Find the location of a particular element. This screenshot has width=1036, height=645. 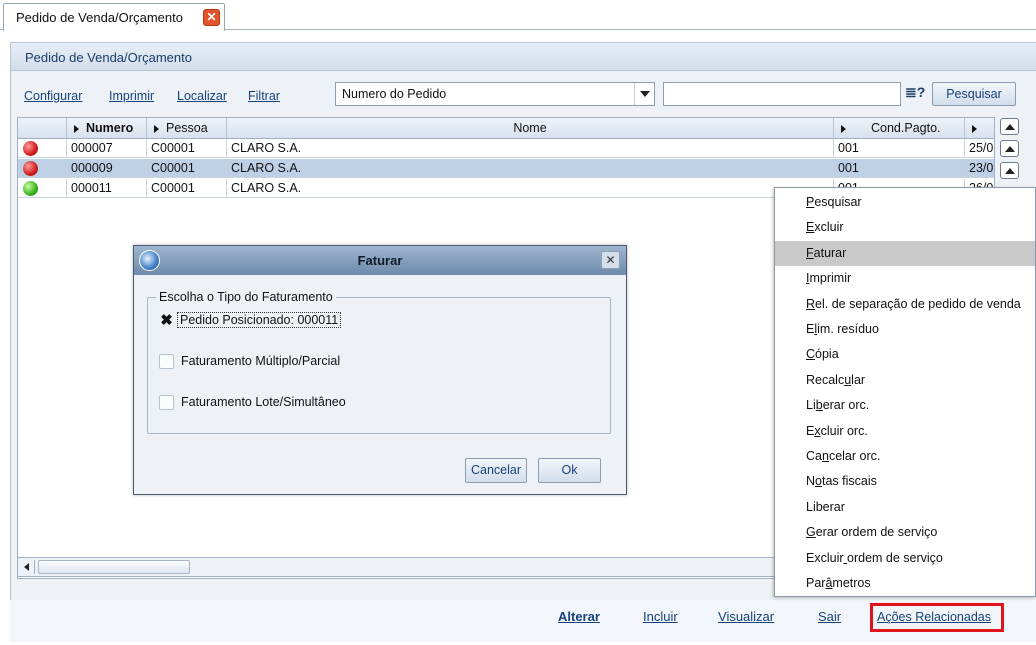

menu-item: Elim. resíduo is located at coordinates (905, 329).